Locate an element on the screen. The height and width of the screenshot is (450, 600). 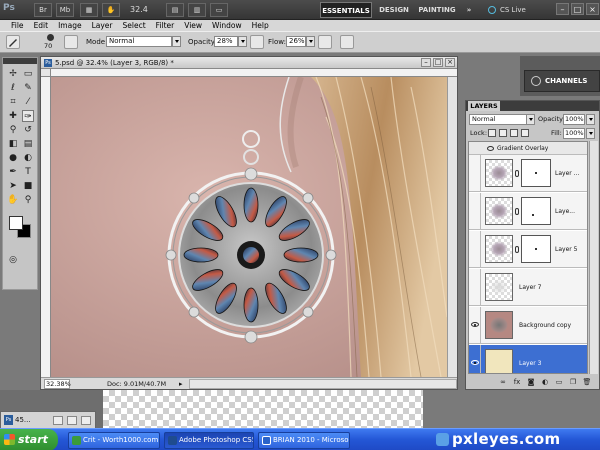
layer-row: Layer 5 is located at coordinates (528, 249).